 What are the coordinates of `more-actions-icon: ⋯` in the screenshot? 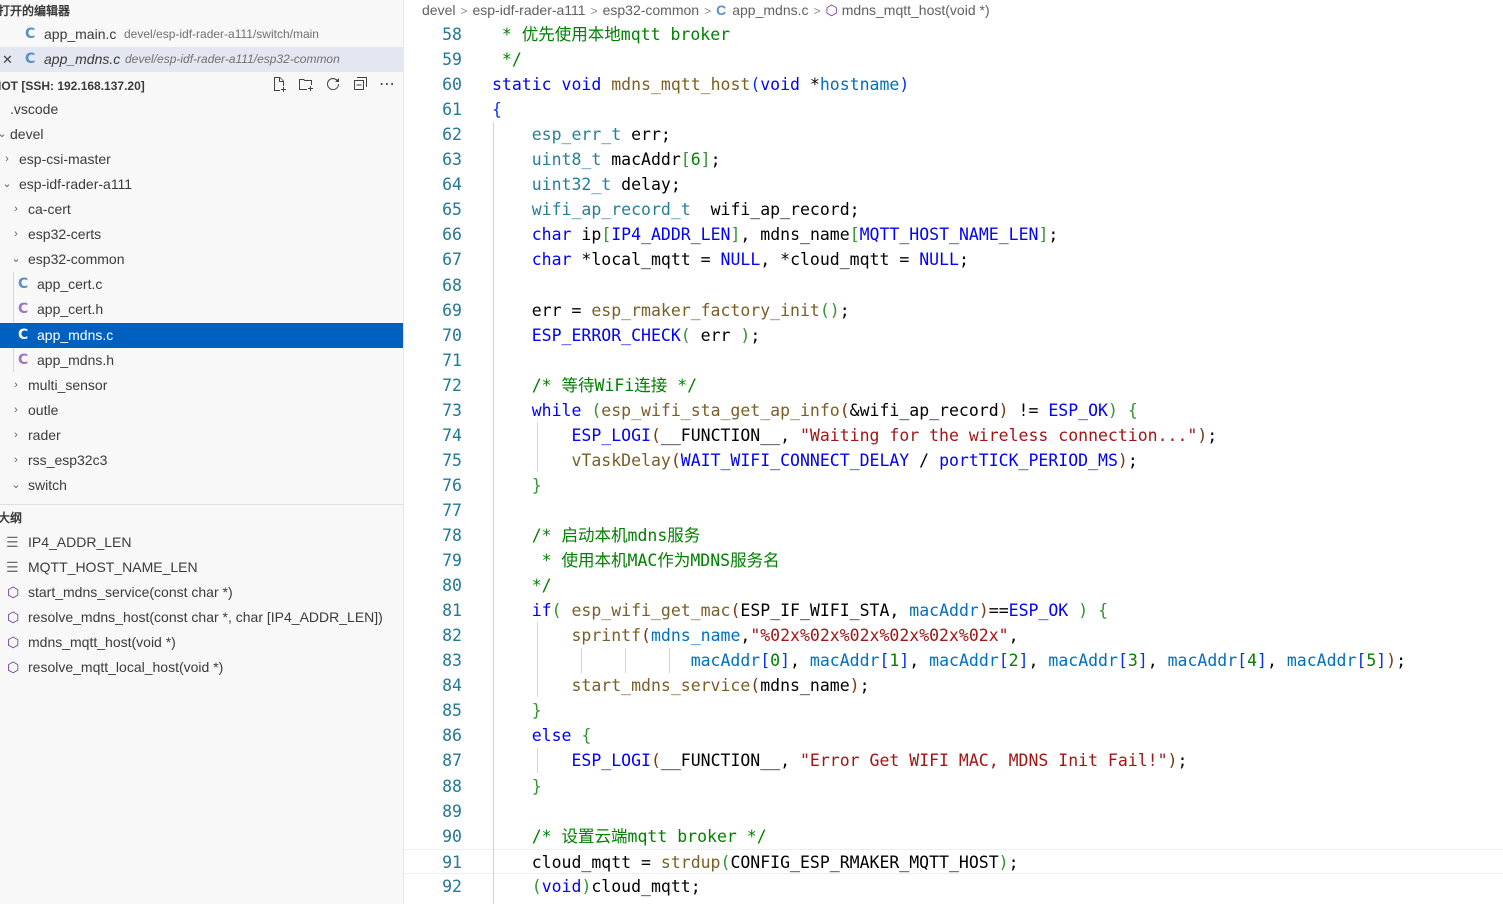 It's located at (387, 85).